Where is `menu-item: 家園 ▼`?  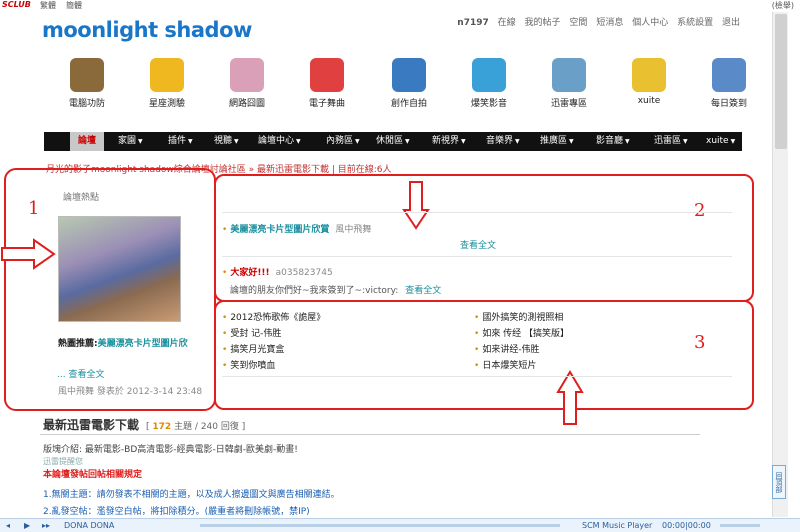
menu-item: 家園 ▼ is located at coordinates (130, 141).